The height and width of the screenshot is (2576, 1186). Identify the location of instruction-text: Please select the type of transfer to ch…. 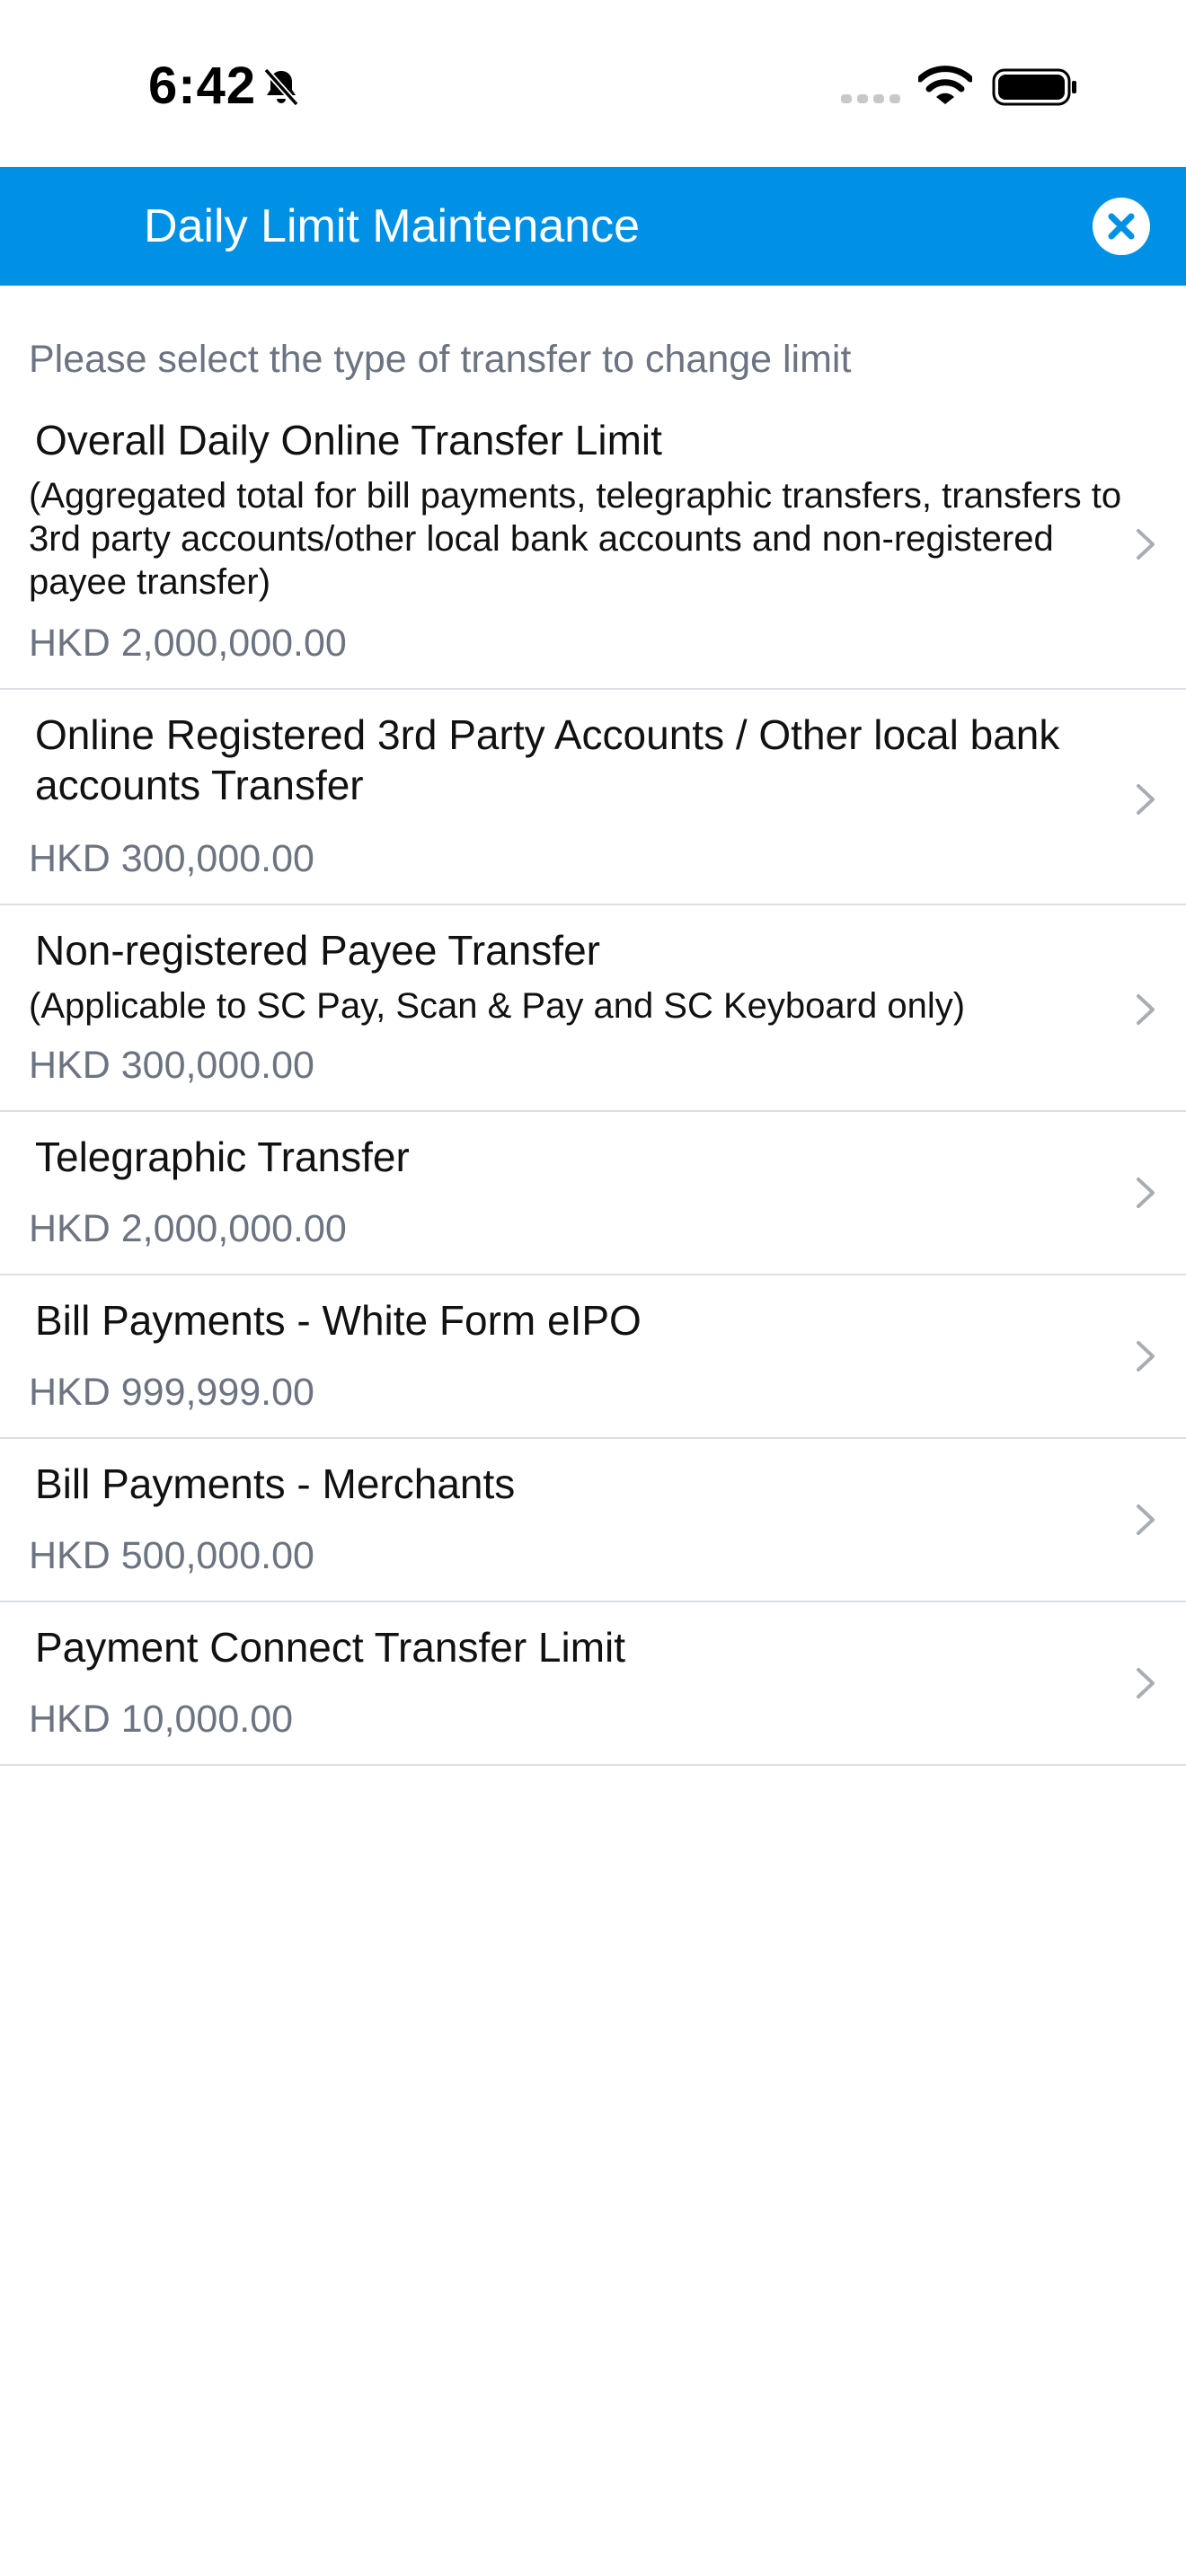
(440, 359).